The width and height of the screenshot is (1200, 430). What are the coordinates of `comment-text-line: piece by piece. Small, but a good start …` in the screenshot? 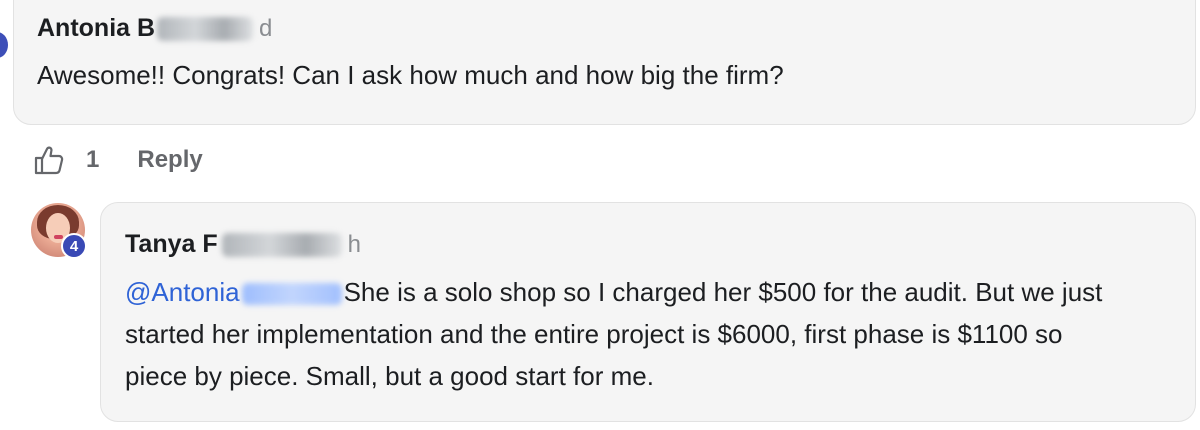 It's located at (389, 376).